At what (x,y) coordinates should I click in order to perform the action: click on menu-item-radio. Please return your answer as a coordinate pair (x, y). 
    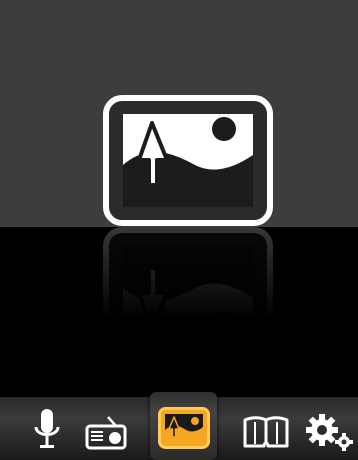
    Looking at the image, I should click on (106, 432).